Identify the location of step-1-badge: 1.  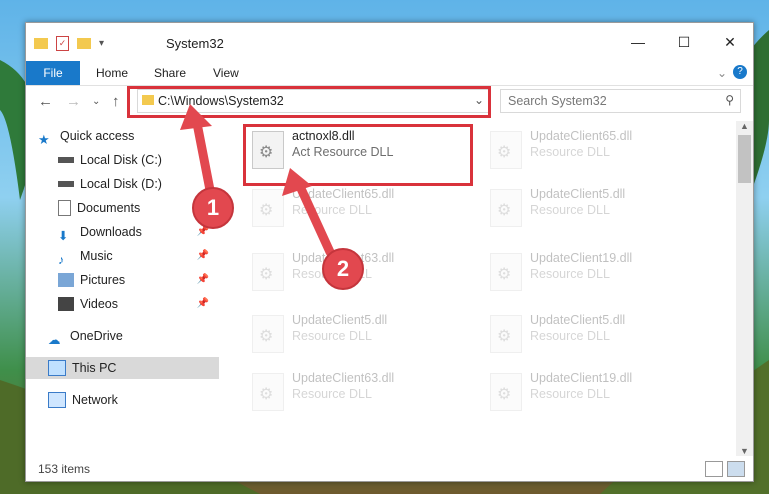
(213, 208).